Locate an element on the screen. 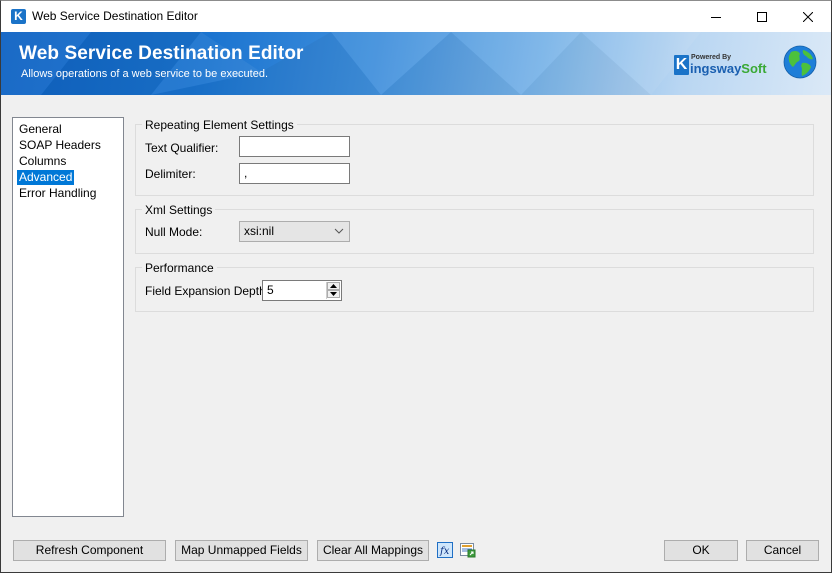 This screenshot has width=832, height=573. logo-k-mark: K is located at coordinates (681, 65).